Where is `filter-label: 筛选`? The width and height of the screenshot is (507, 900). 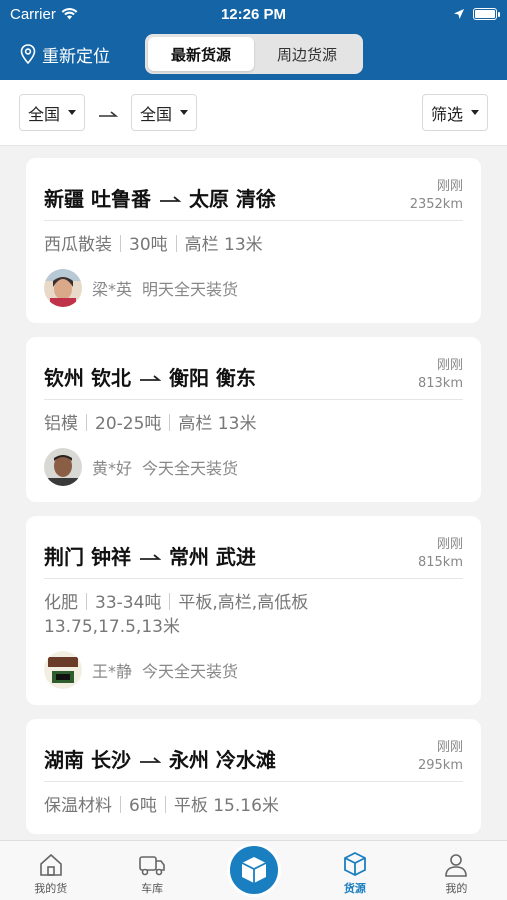
filter-label: 筛选 is located at coordinates (446, 114).